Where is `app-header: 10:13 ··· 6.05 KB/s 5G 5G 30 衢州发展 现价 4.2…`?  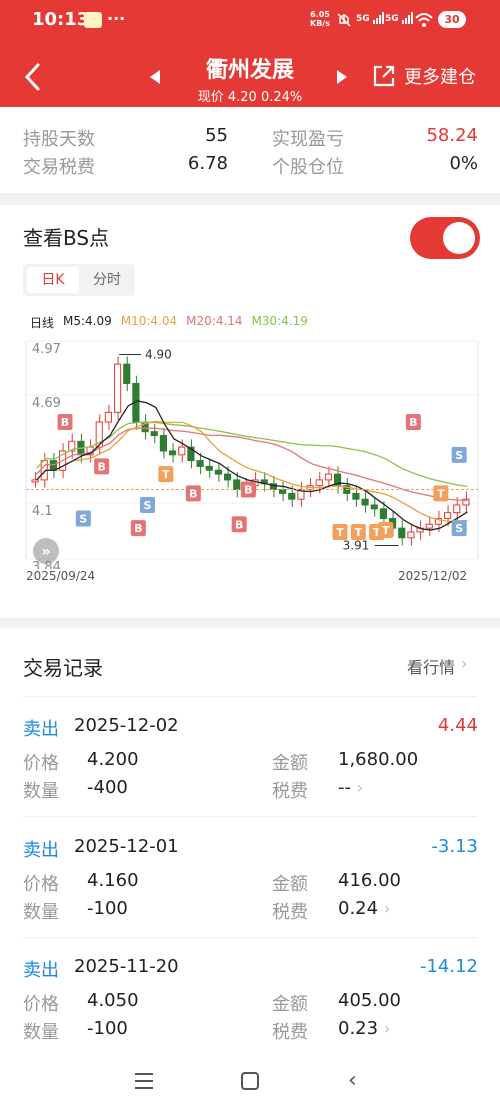
app-header: 10:13 ··· 6.05 KB/s 5G 5G 30 衢州发展 现价 4.2… is located at coordinates (250, 53).